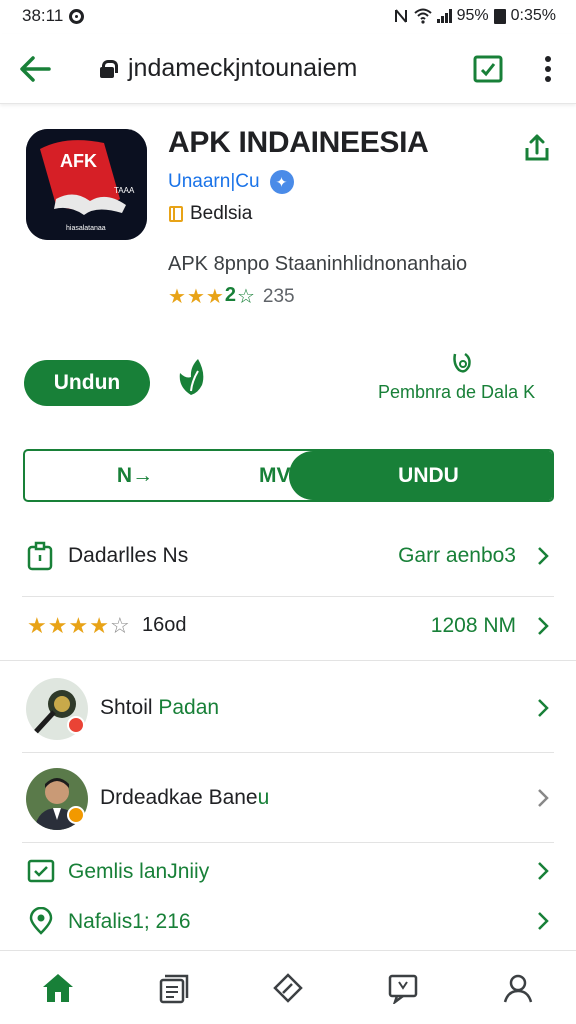 The height and width of the screenshot is (1024, 576). I want to click on developer-row: Unaarn|Cu ✦, so click(231, 182).